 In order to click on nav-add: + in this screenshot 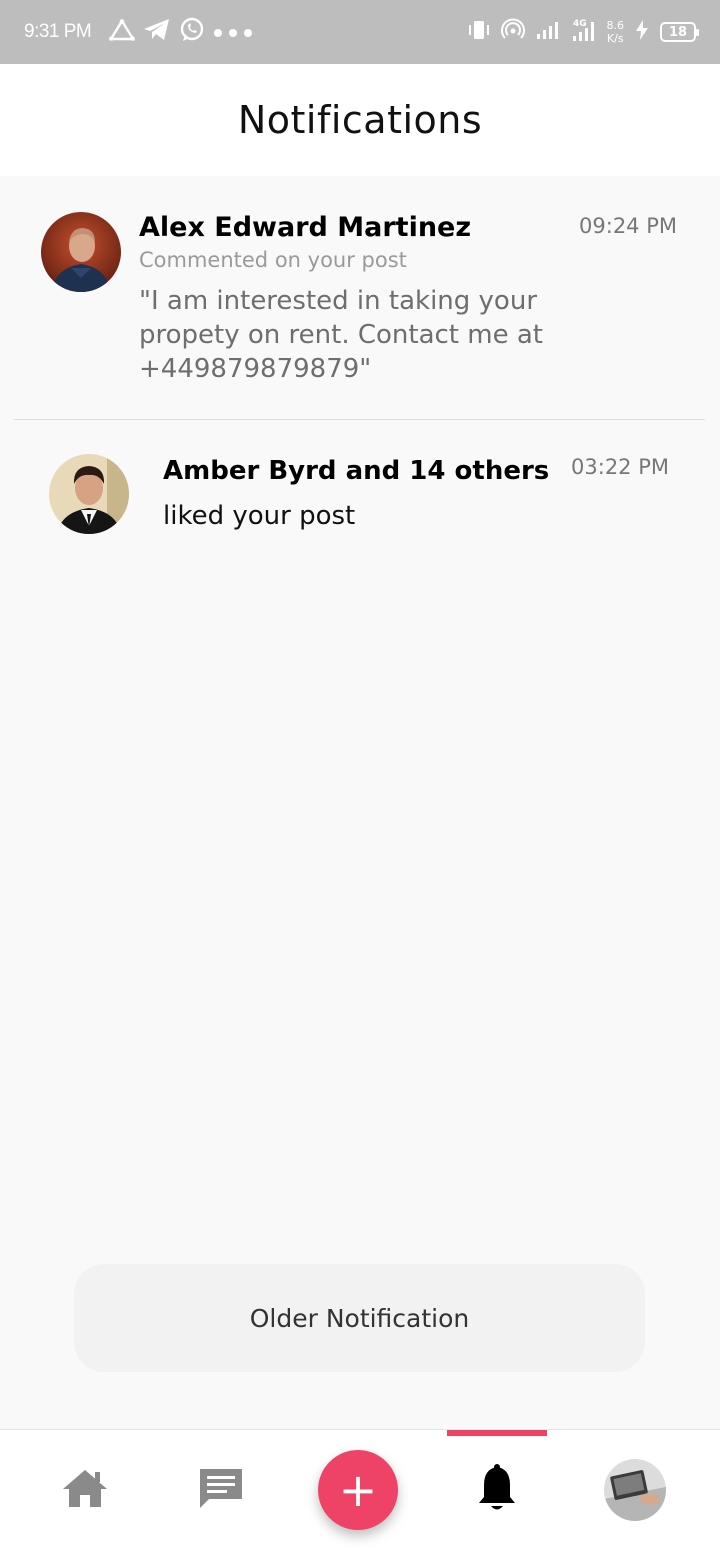, I will do `click(358, 1489)`.